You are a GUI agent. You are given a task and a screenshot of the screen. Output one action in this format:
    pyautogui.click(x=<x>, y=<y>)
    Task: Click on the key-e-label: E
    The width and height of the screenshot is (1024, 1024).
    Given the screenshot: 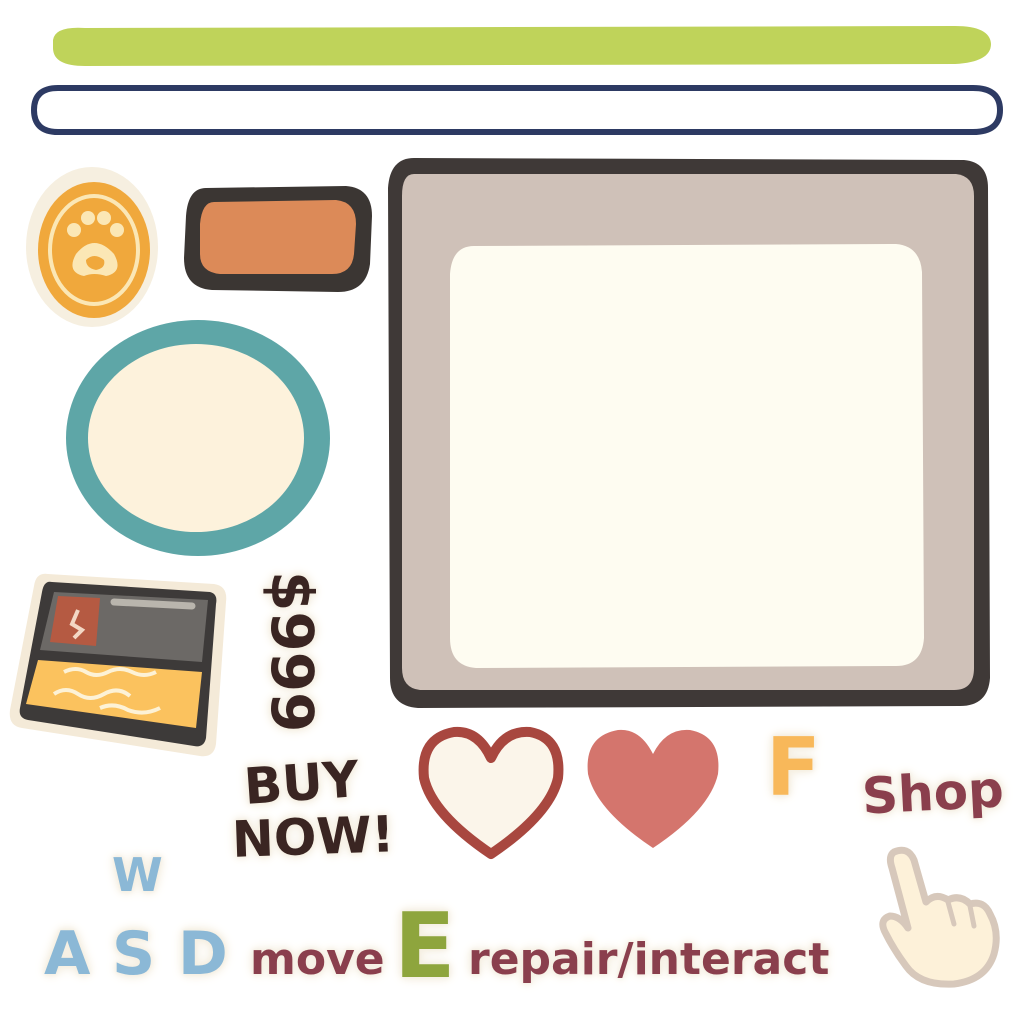 What is the action you would take?
    pyautogui.click(x=425, y=946)
    